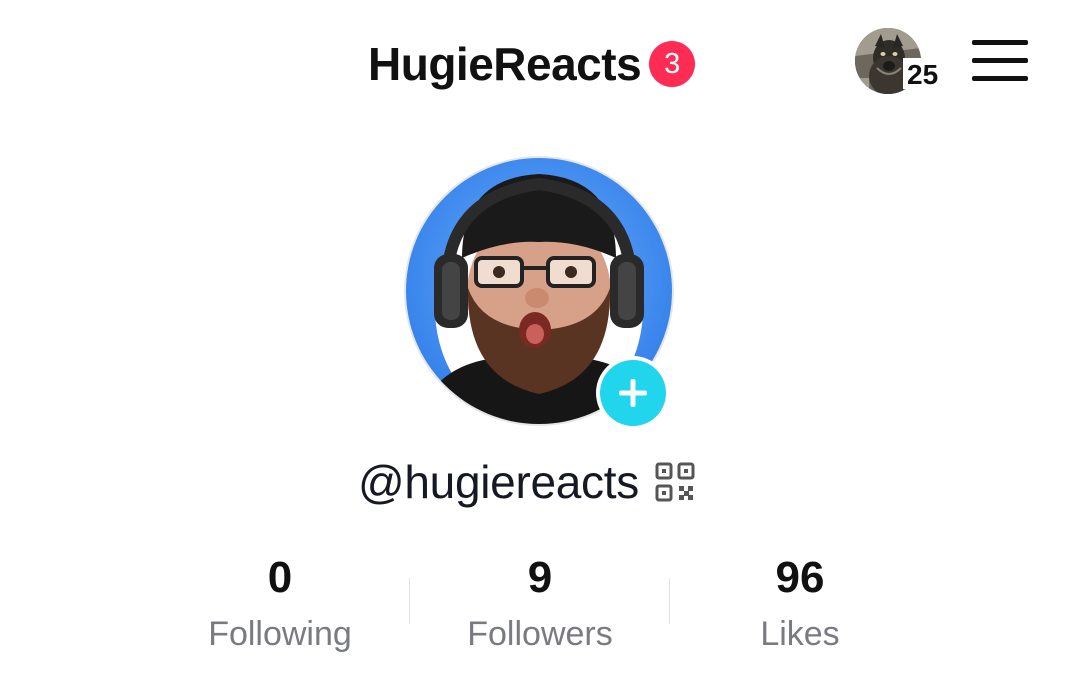  What do you see at coordinates (923, 74) in the screenshot?
I see `switch-account-count: 25` at bounding box center [923, 74].